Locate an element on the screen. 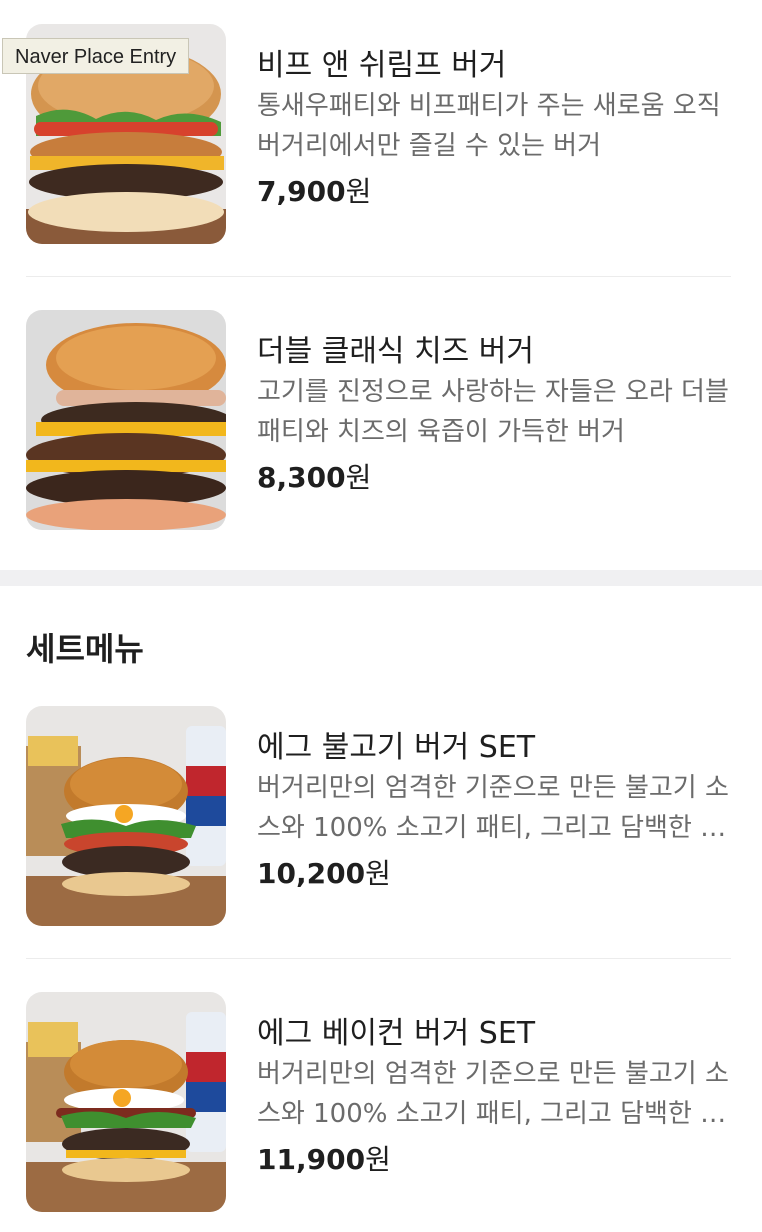  price-value: 11,900 is located at coordinates (311, 1159).